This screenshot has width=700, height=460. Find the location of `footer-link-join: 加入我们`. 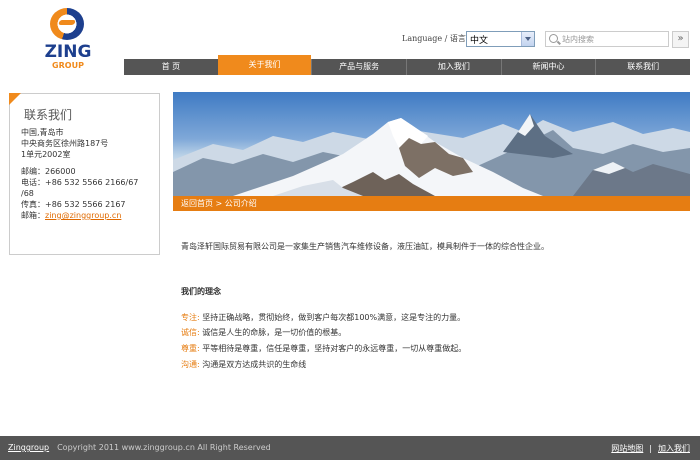

footer-link-join: 加入我们 is located at coordinates (674, 448).